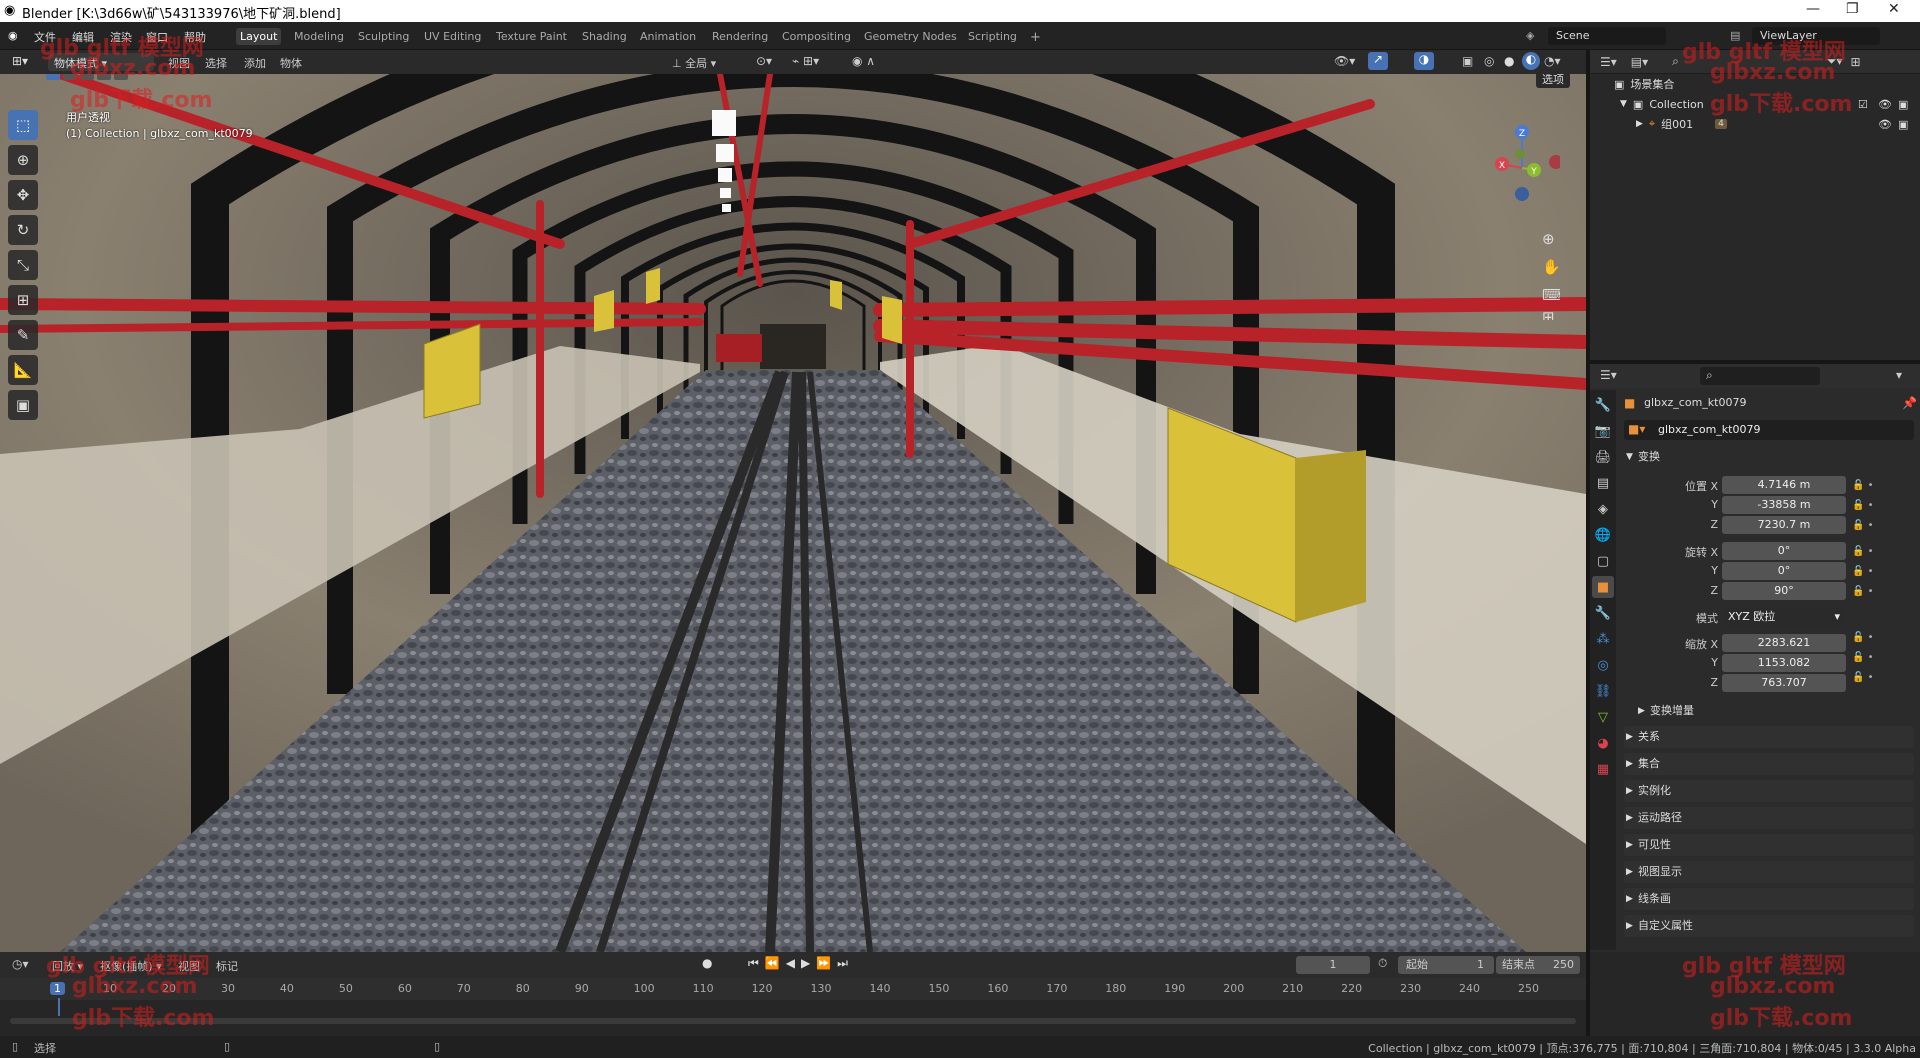  Describe the element at coordinates (1489, 61) in the screenshot. I see `wireframe-shading-icon: ◎` at that location.